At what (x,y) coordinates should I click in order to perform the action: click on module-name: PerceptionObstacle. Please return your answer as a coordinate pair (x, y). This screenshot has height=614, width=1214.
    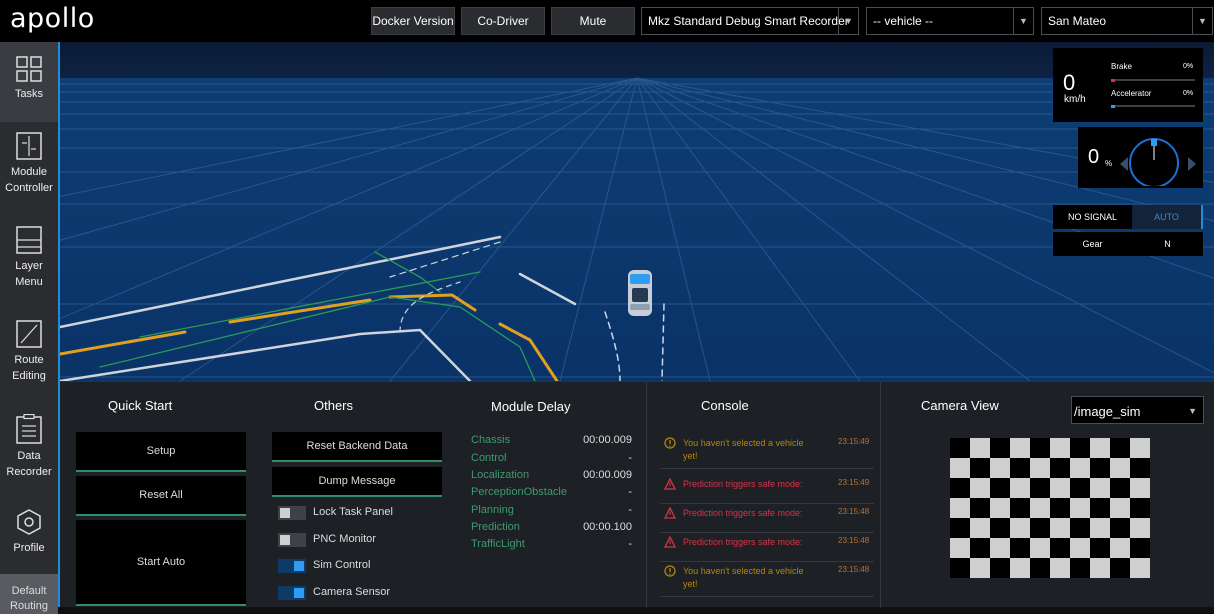
    Looking at the image, I should click on (519, 492).